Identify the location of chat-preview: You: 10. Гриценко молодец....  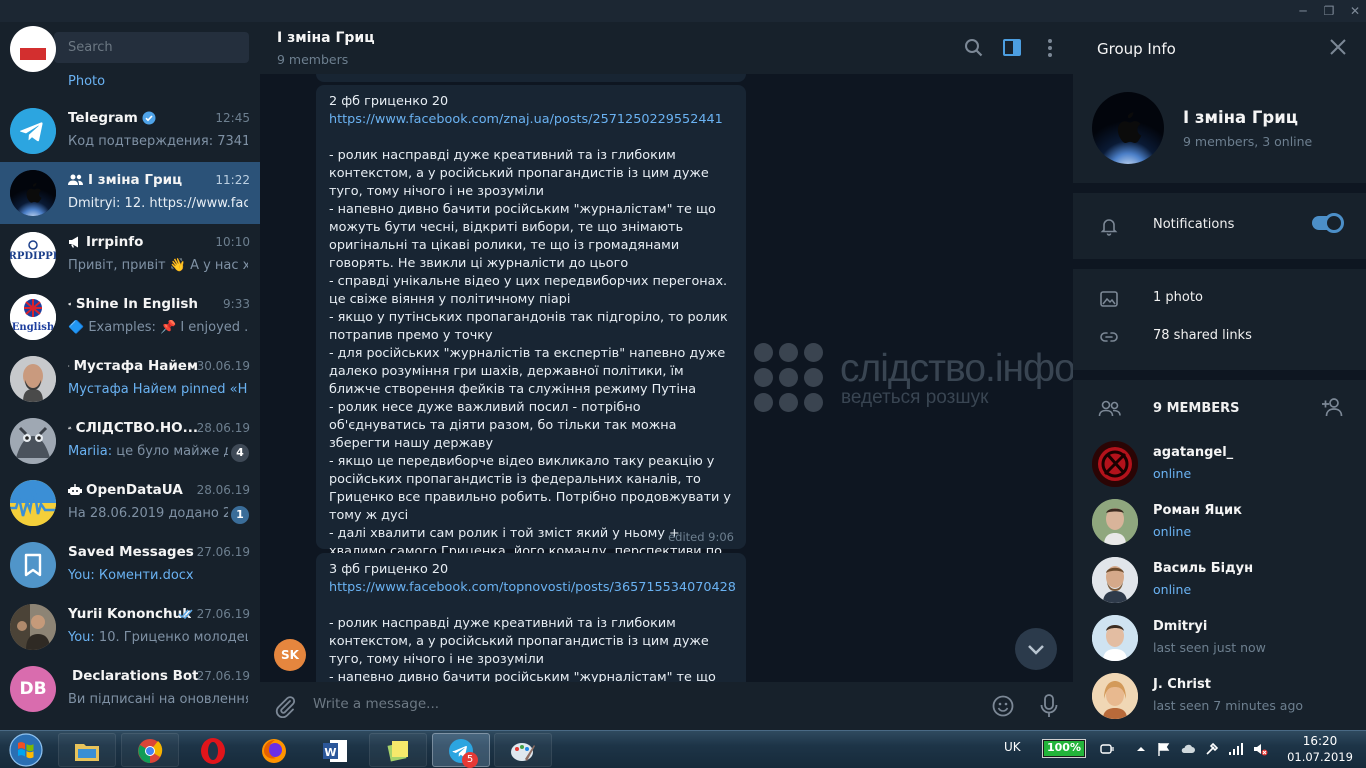
(158, 637).